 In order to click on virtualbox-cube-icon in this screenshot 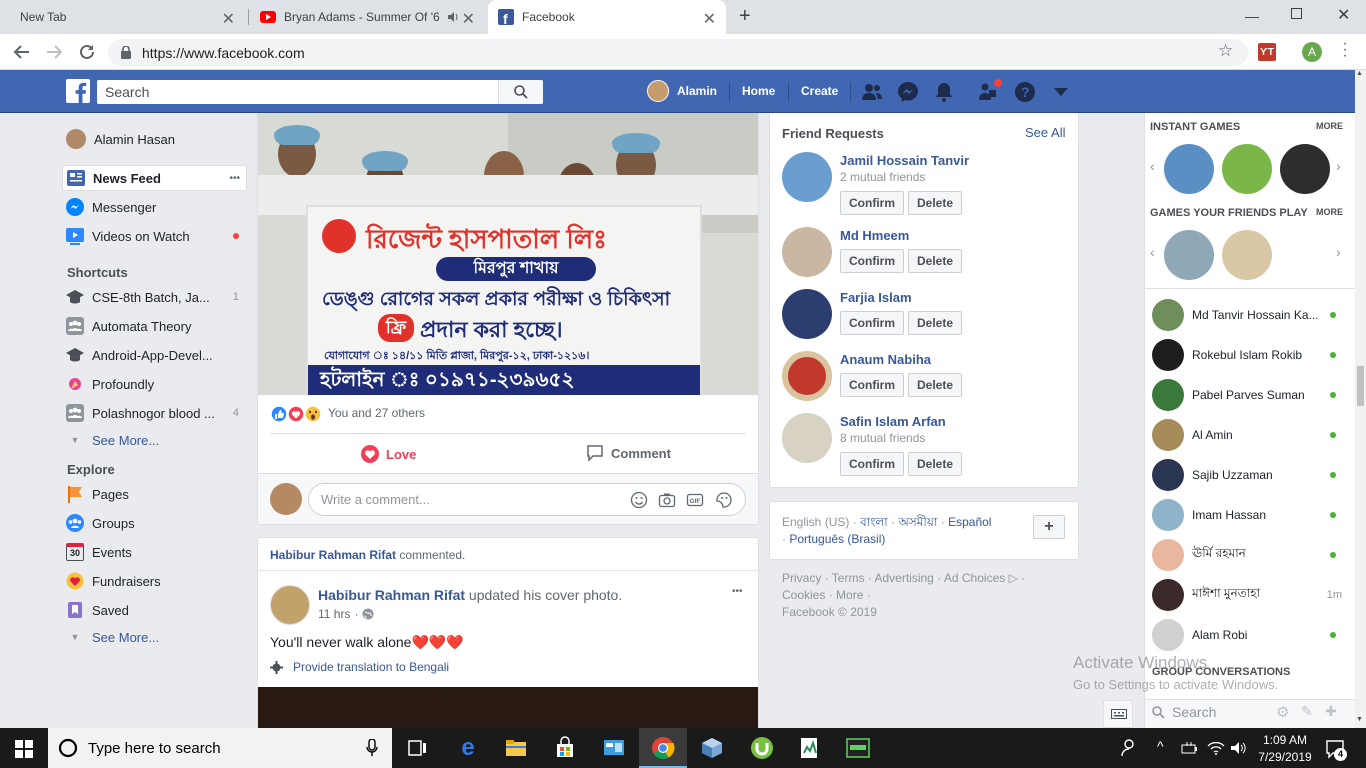, I will do `click(712, 748)`.